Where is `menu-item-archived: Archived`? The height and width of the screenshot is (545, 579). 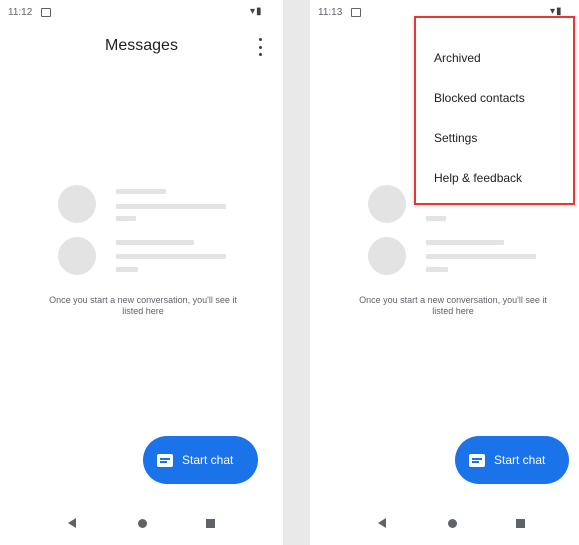
menu-item-archived: Archived is located at coordinates (457, 58).